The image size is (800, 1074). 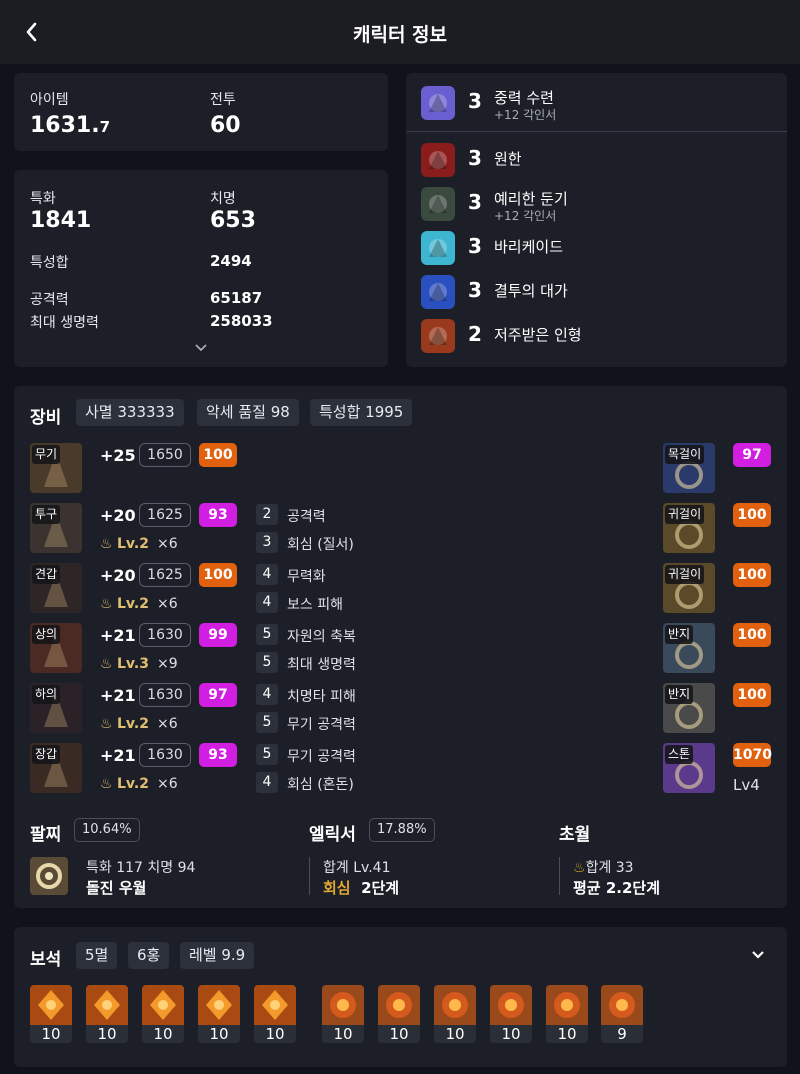 What do you see at coordinates (49, 876) in the screenshot?
I see `bracelet-icon` at bounding box center [49, 876].